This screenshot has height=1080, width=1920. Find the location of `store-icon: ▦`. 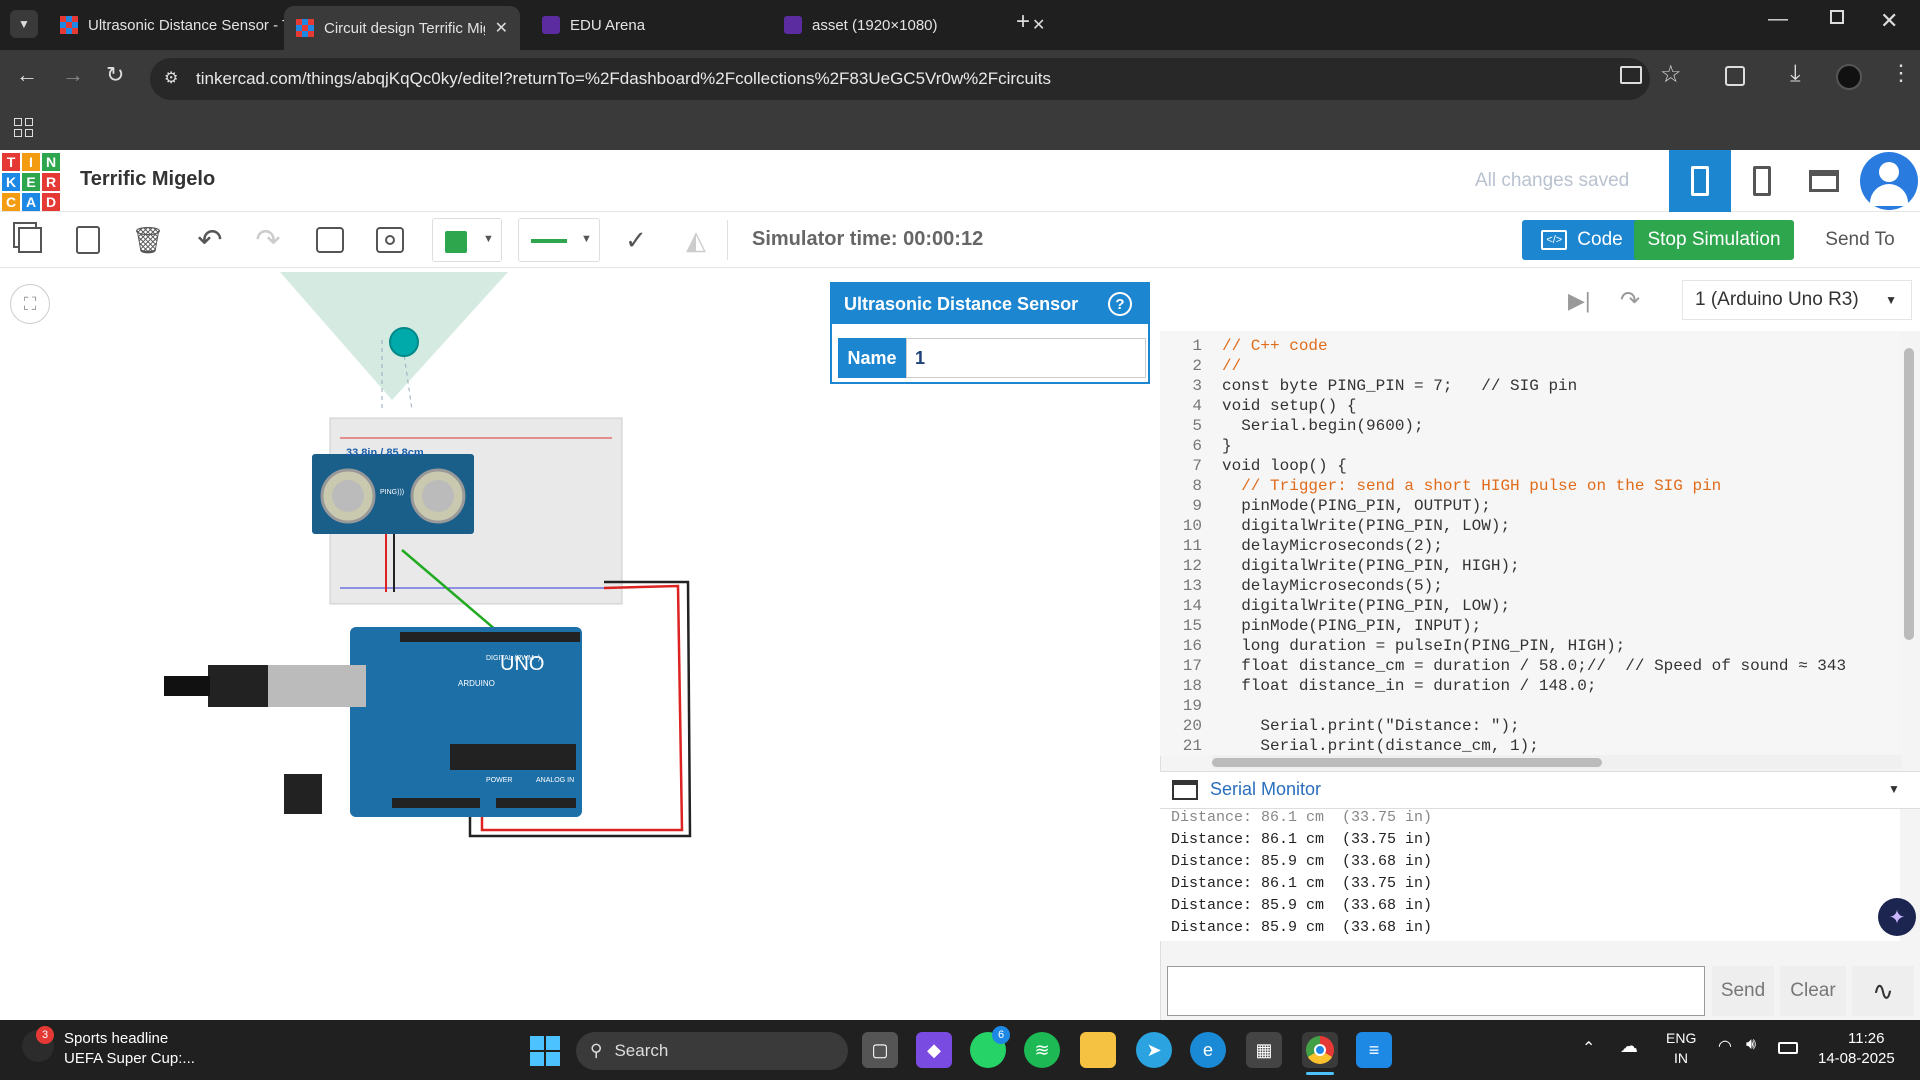

store-icon: ▦ is located at coordinates (1264, 1050).